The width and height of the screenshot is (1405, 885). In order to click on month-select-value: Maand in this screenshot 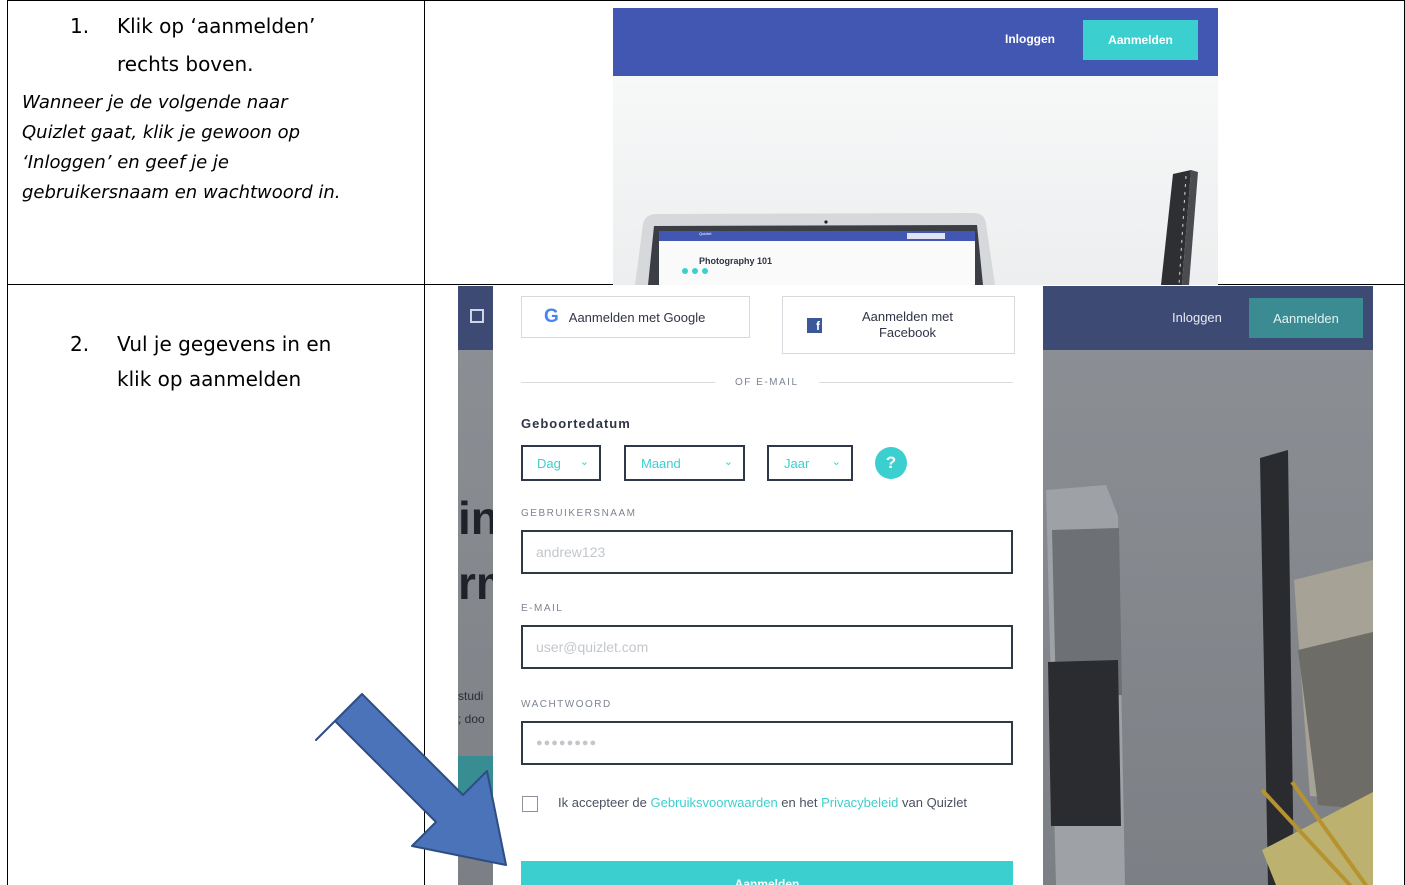, I will do `click(661, 463)`.